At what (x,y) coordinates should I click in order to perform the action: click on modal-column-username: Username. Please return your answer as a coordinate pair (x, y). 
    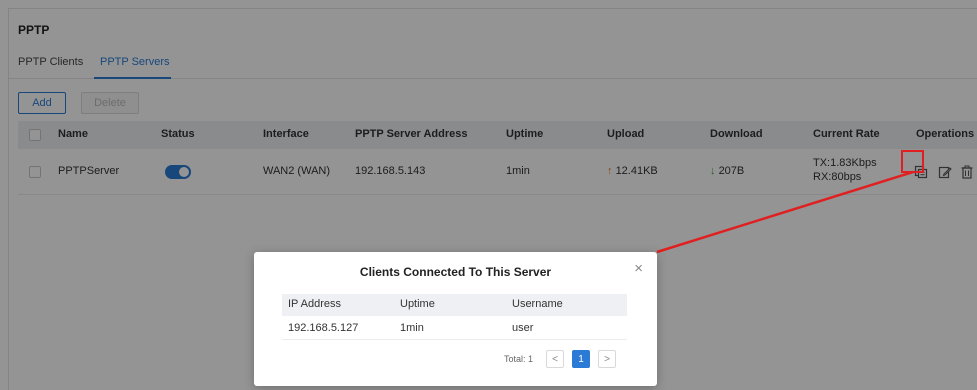
    Looking at the image, I should click on (537, 304).